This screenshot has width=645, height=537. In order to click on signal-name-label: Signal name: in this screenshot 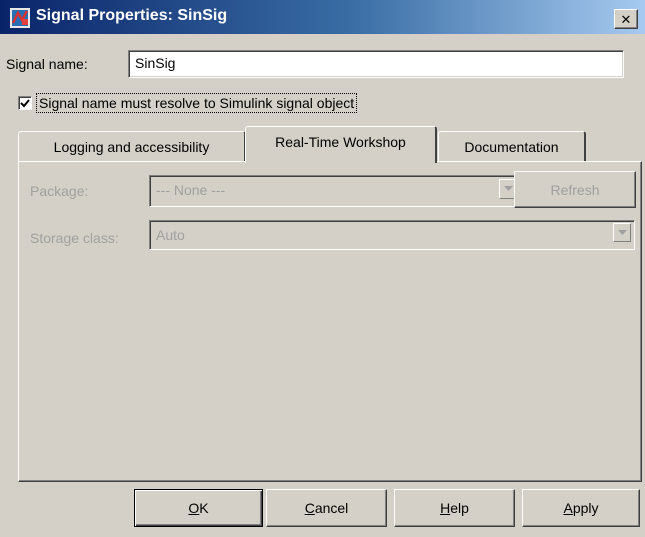, I will do `click(47, 64)`.